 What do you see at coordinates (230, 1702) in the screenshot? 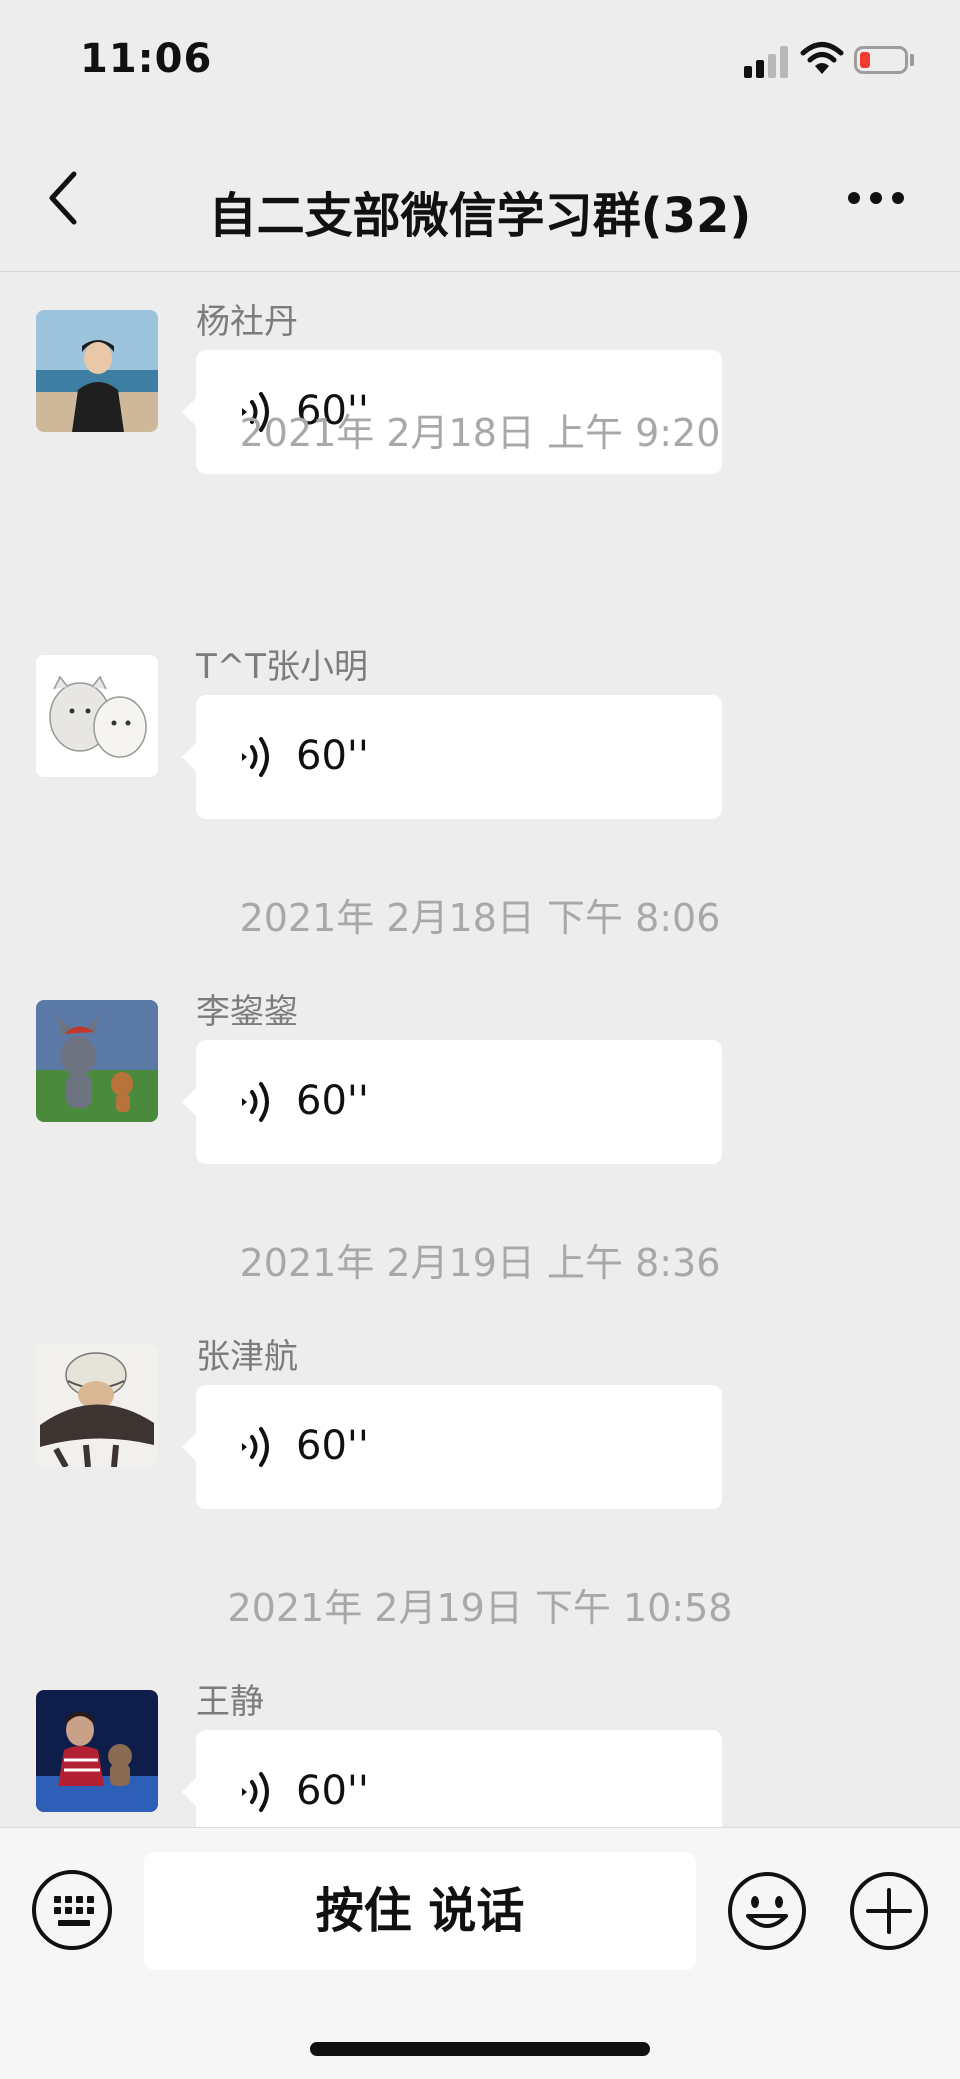
I see `sender-name: 王静` at bounding box center [230, 1702].